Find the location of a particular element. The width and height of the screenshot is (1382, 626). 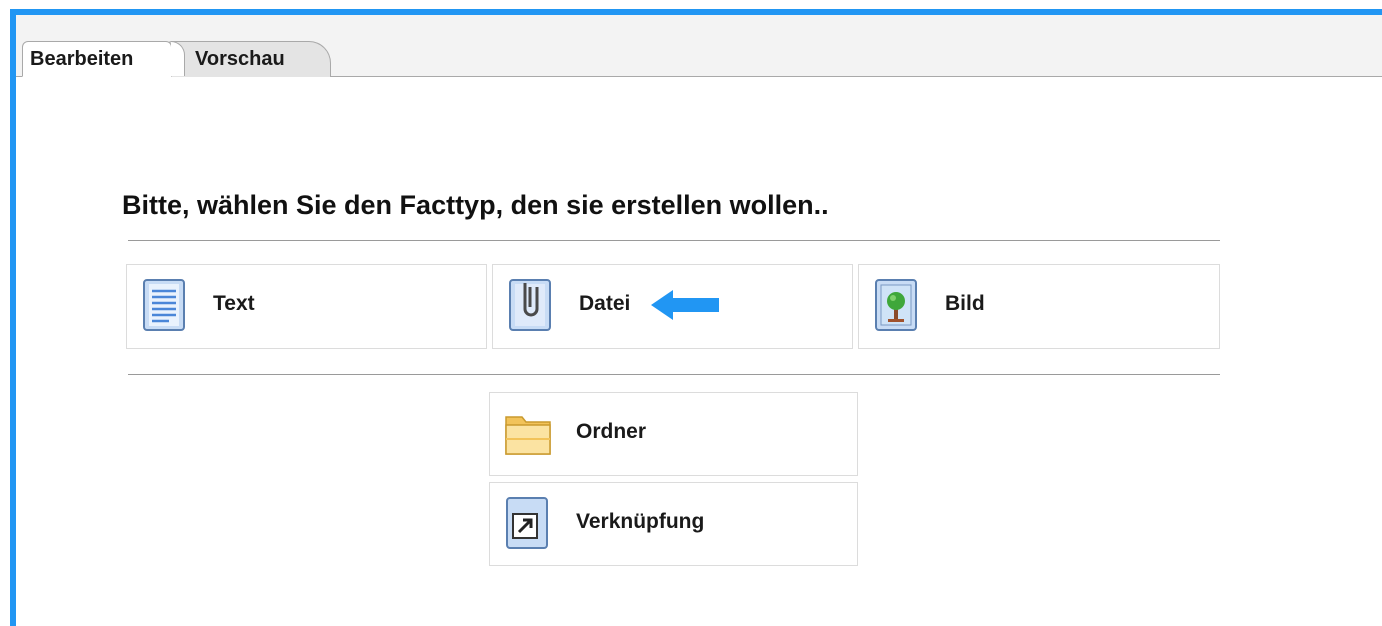

fact-type-ordner-label: Ordner is located at coordinates (611, 431).